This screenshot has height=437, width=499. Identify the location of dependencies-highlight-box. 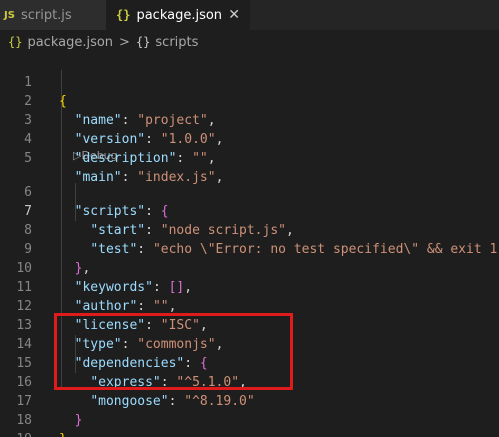
(173, 351).